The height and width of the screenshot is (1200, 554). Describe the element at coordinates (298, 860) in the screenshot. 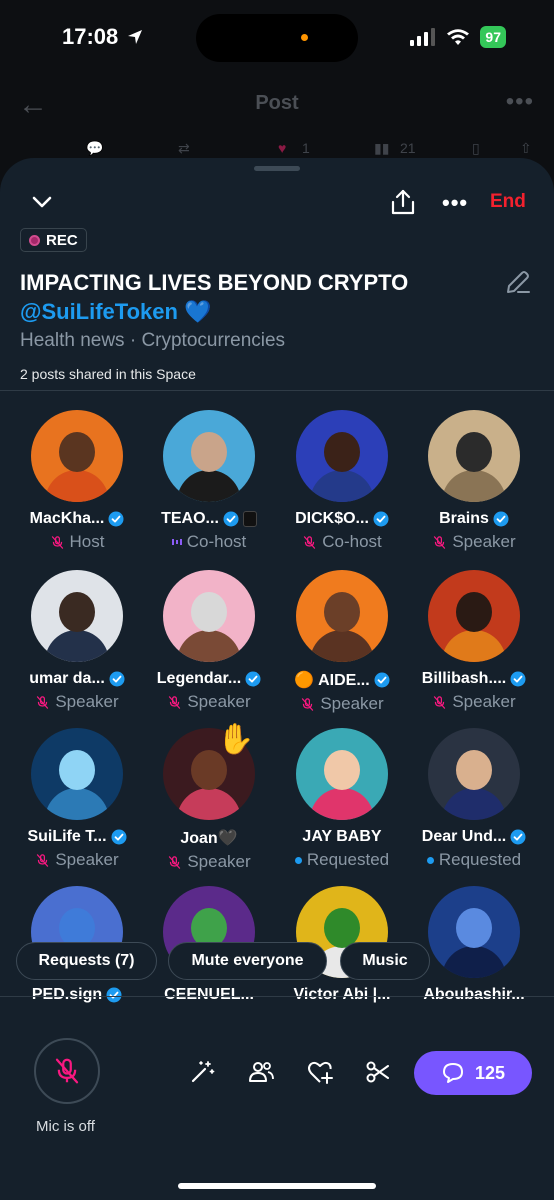

I see `requested-dot-icon` at that location.